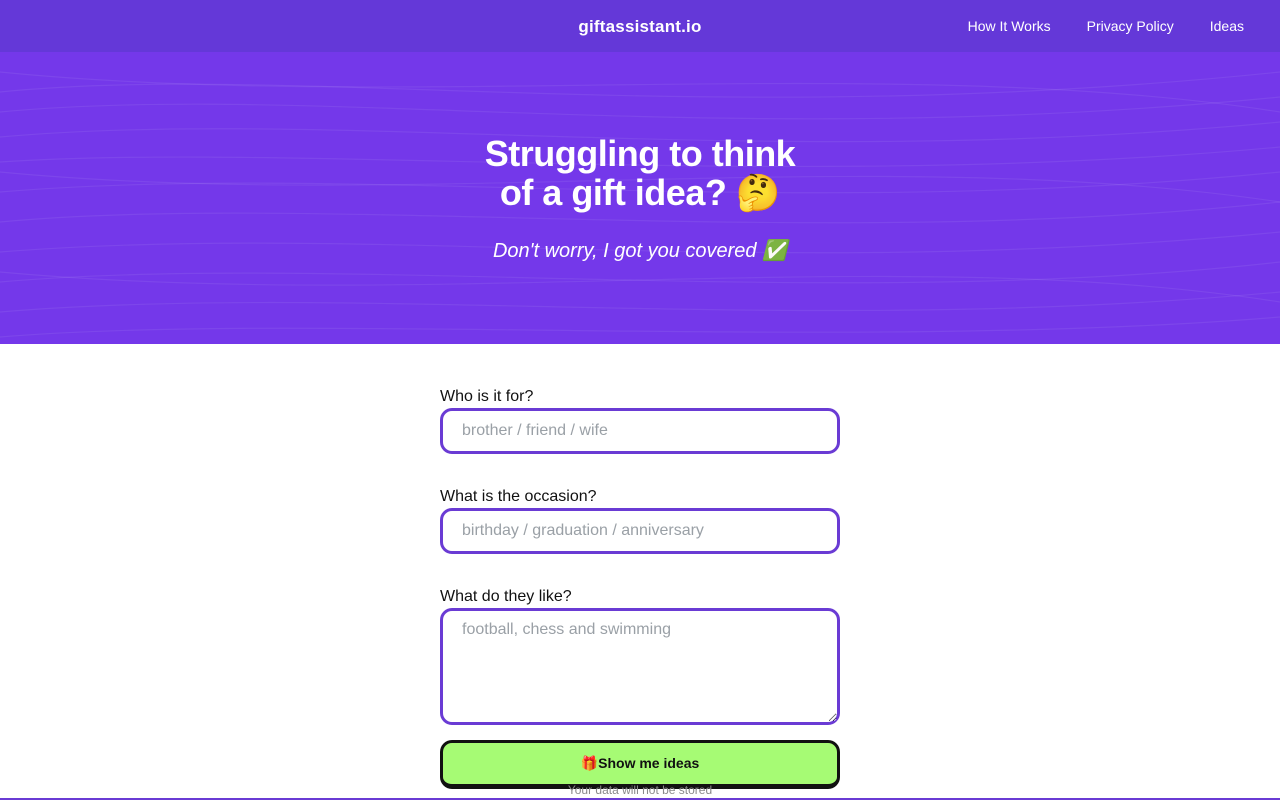 This screenshot has width=1280, height=800. I want to click on hero-title: Struggling to think of a gift idea? 🤔, so click(640, 173).